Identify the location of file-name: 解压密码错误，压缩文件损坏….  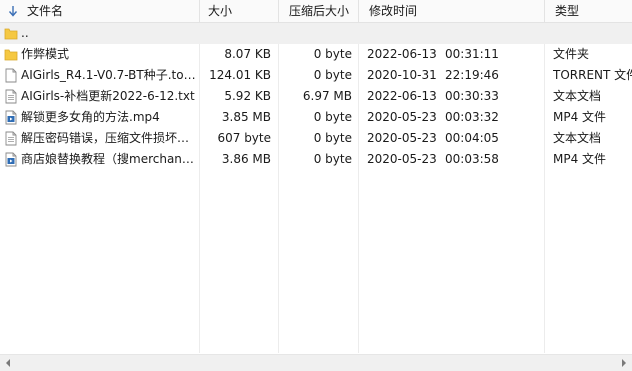
(105, 138).